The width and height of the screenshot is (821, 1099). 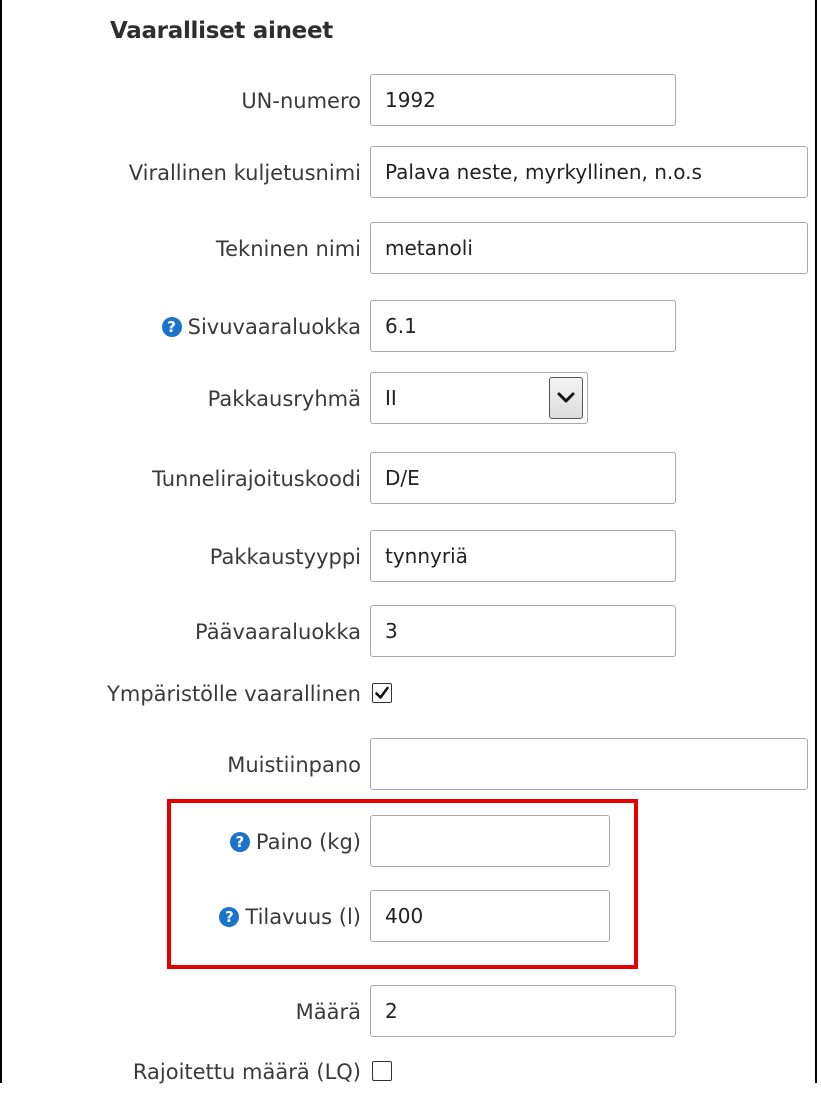 I want to click on chevron-down-icon, so click(x=566, y=398).